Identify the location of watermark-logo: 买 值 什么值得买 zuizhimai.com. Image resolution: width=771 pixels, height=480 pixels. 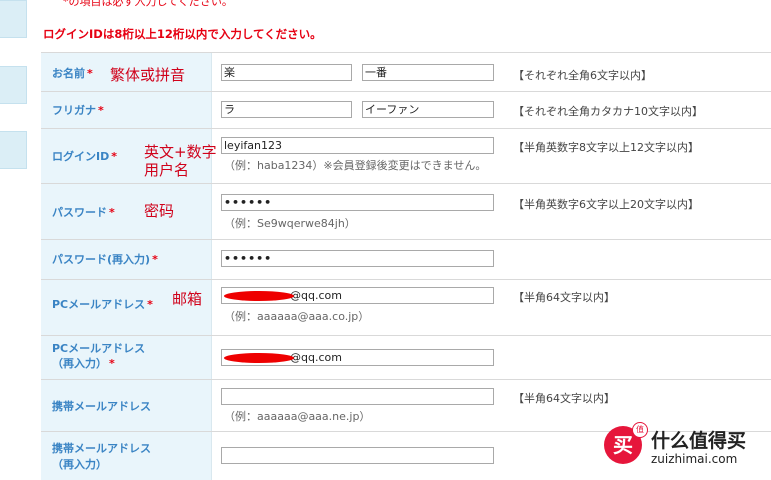
(683, 450).